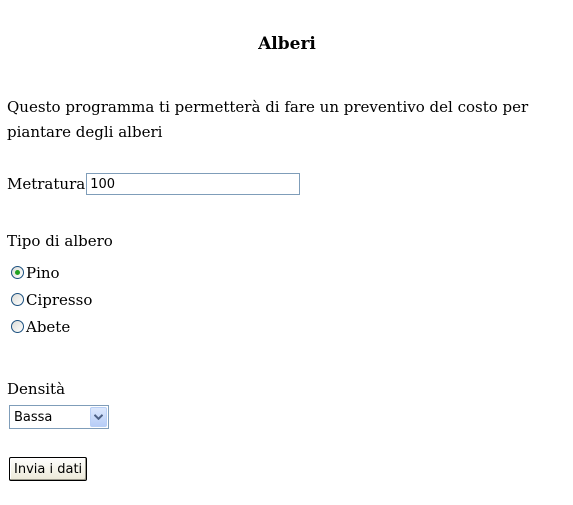  Describe the element at coordinates (48, 469) in the screenshot. I see `submit-button: Invia i dati` at that location.